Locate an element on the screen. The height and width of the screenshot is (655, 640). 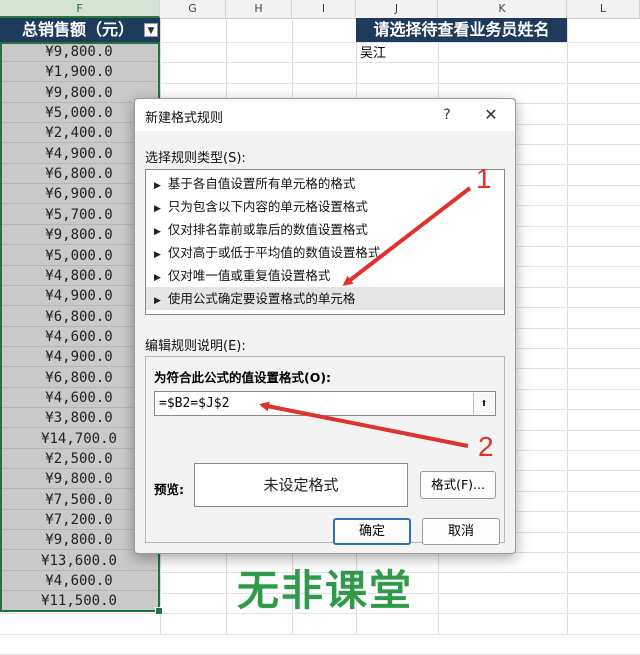
col-header-l: L is located at coordinates (603, 9).